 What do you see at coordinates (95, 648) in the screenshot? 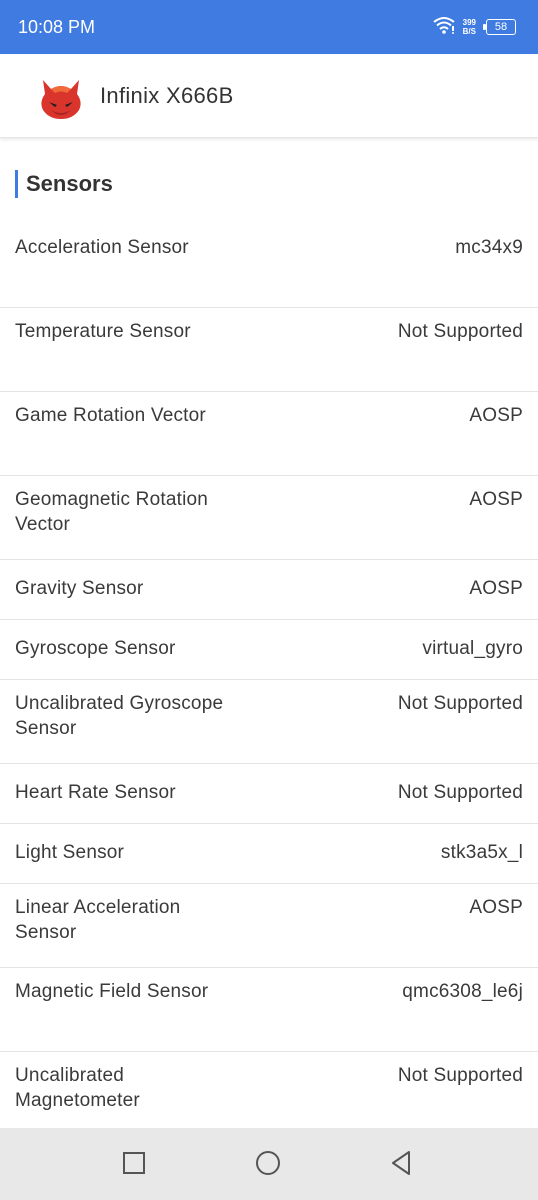
I see `sensor-label: Gyroscope Sensor` at bounding box center [95, 648].